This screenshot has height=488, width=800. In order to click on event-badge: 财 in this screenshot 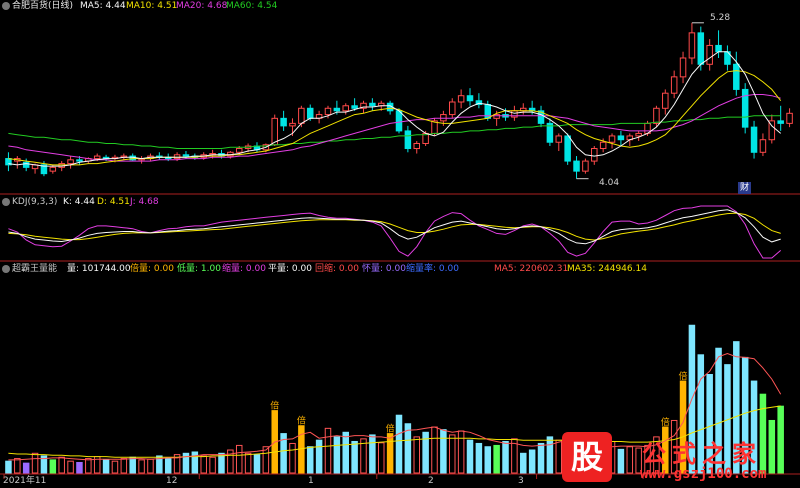, I will do `click(745, 188)`.